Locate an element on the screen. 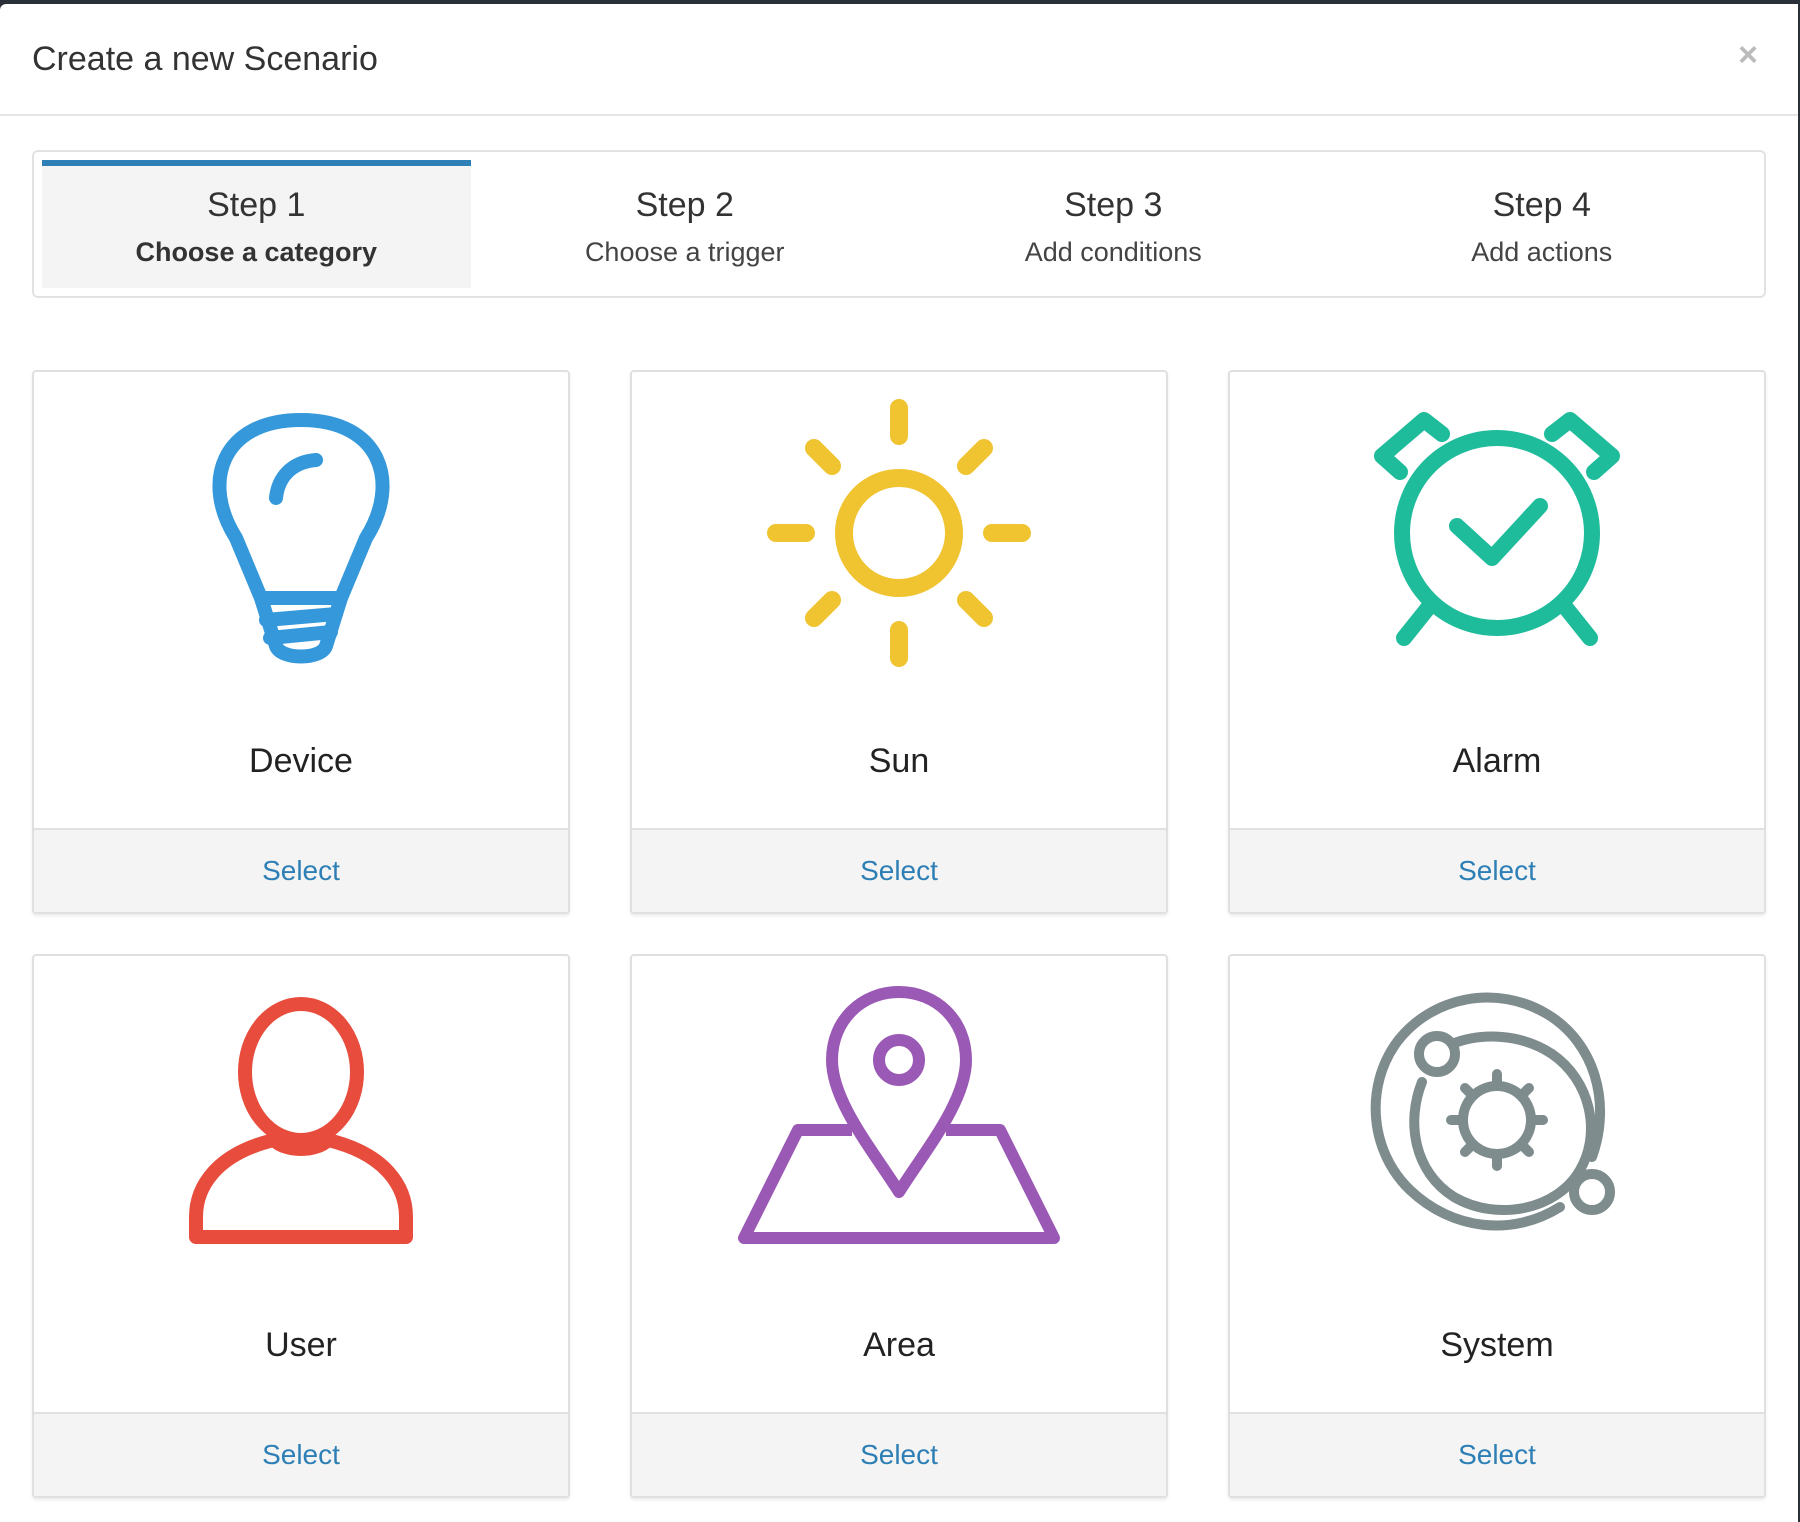 This screenshot has height=1522, width=1800. step-description: Add actions is located at coordinates (1542, 252).